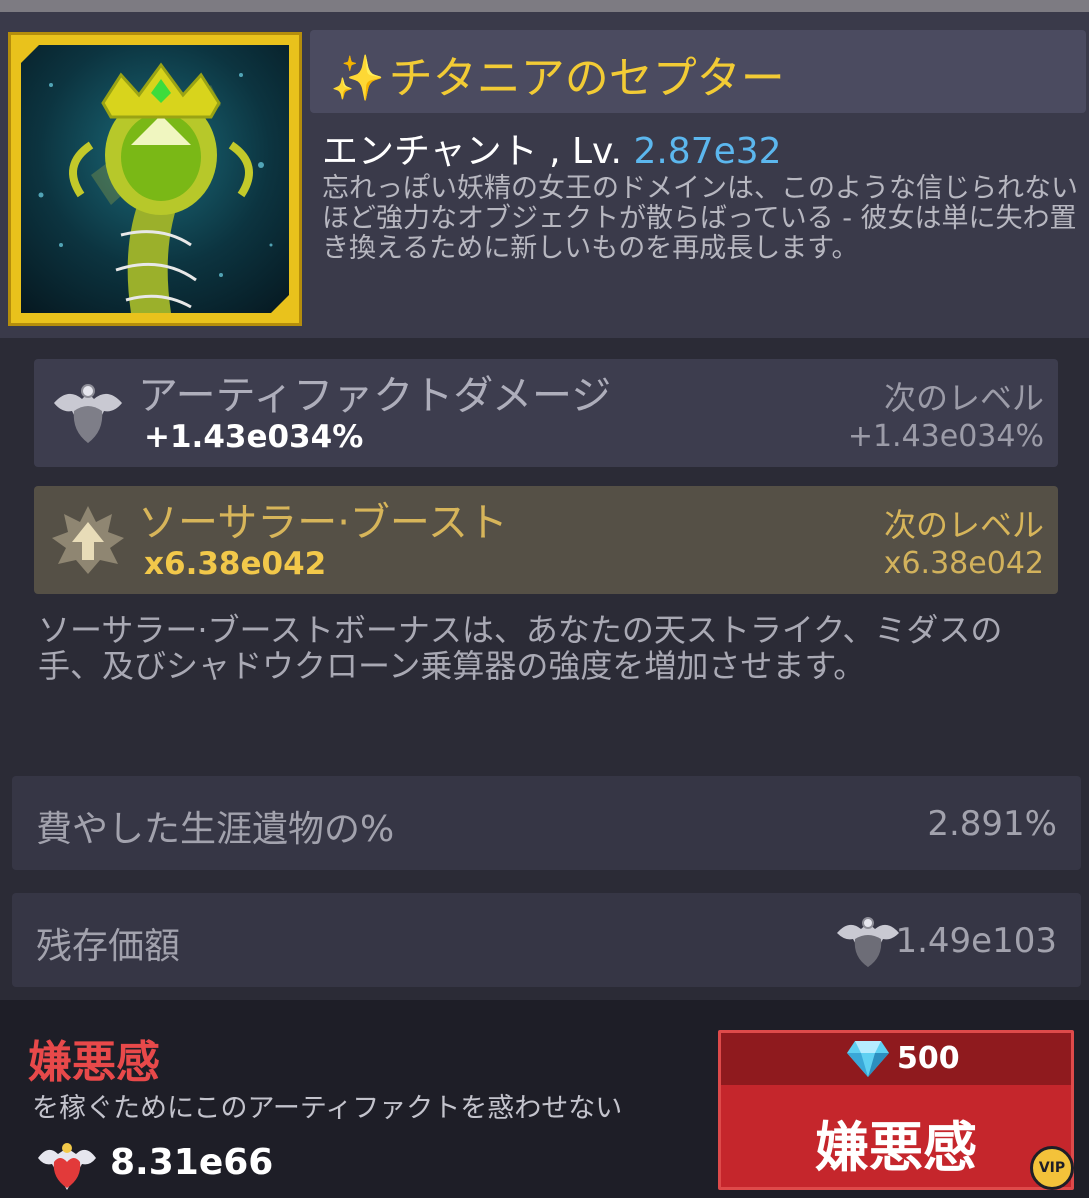  What do you see at coordinates (254, 437) in the screenshot?
I see `damage-stat-value: +1.43e034%` at bounding box center [254, 437].